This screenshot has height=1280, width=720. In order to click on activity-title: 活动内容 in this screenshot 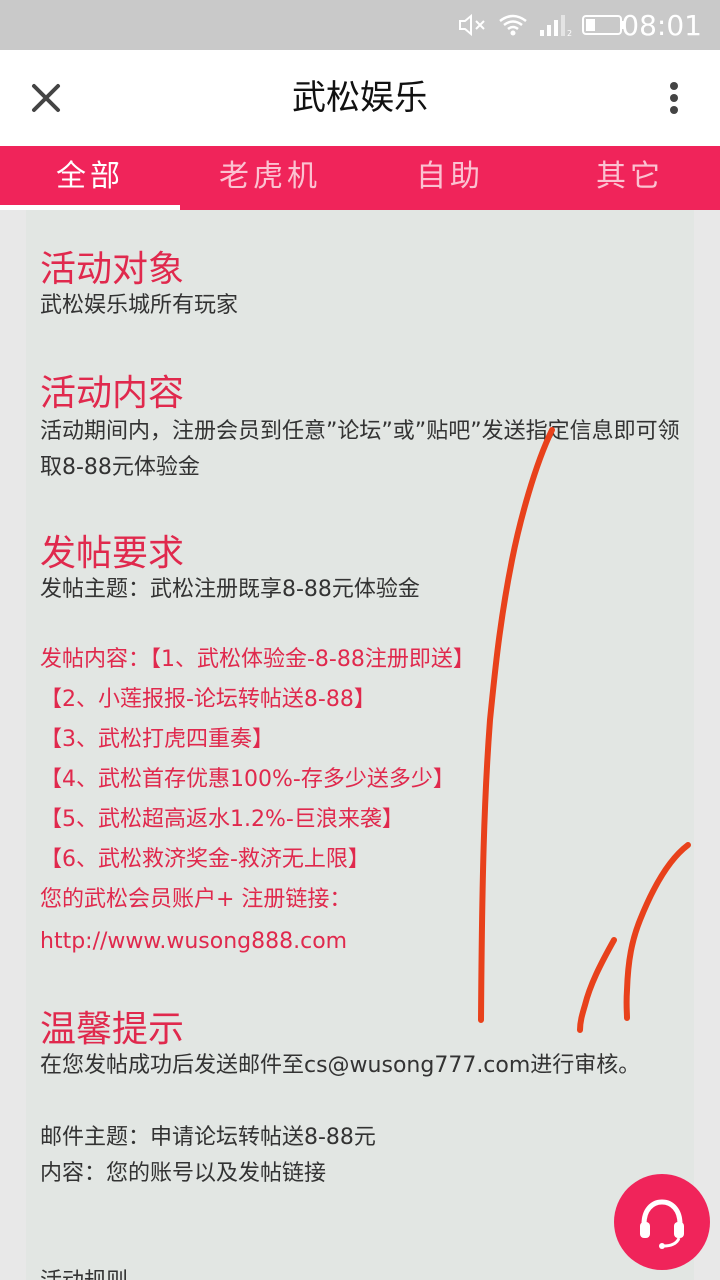, I will do `click(112, 393)`.